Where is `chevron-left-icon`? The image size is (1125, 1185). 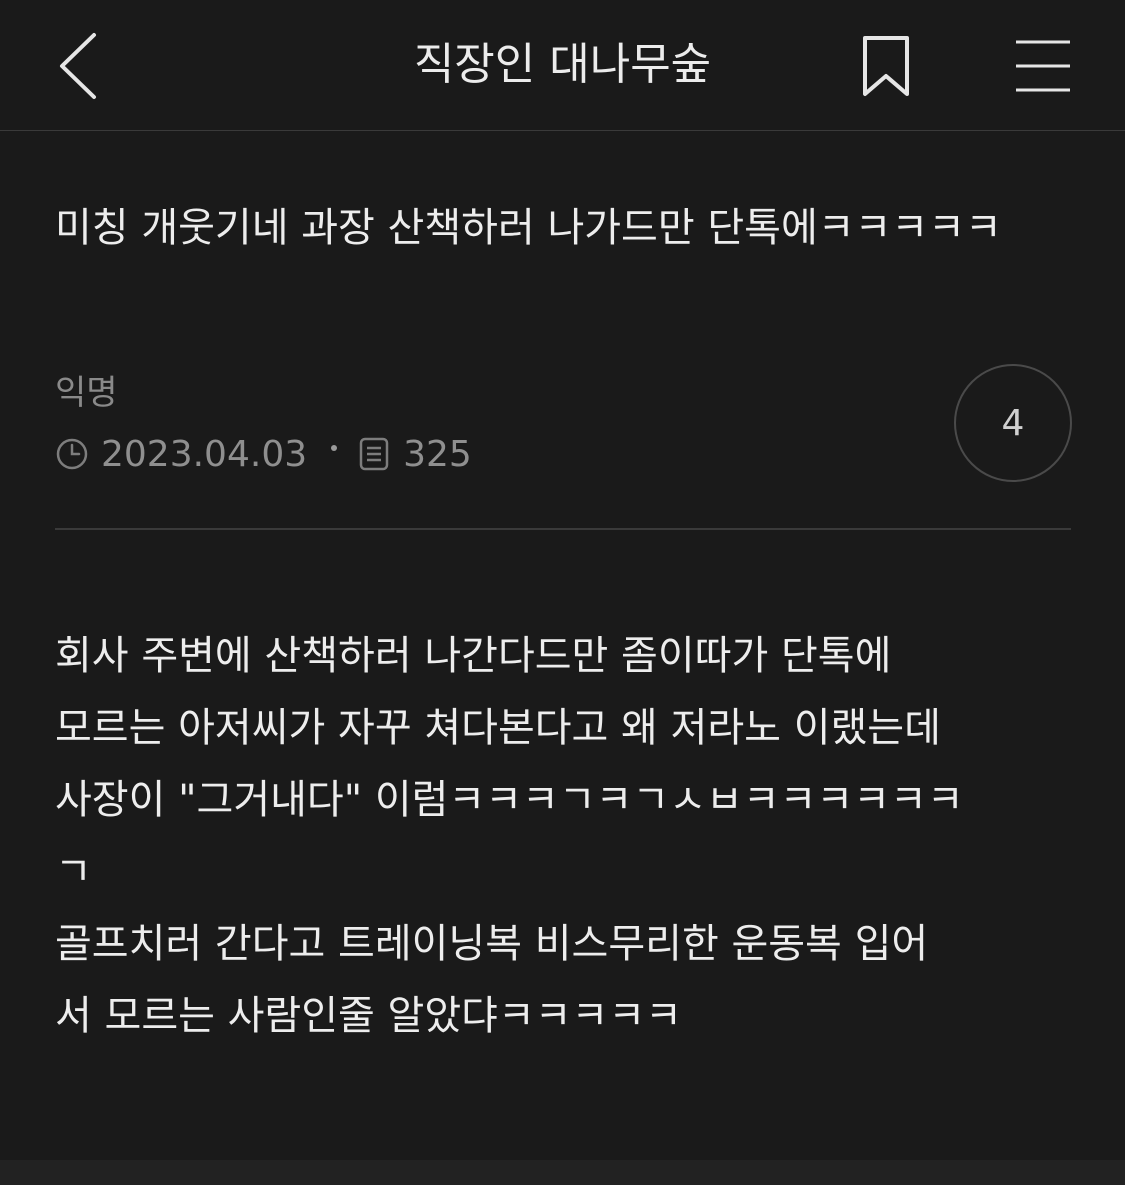
chevron-left-icon is located at coordinates (78, 66).